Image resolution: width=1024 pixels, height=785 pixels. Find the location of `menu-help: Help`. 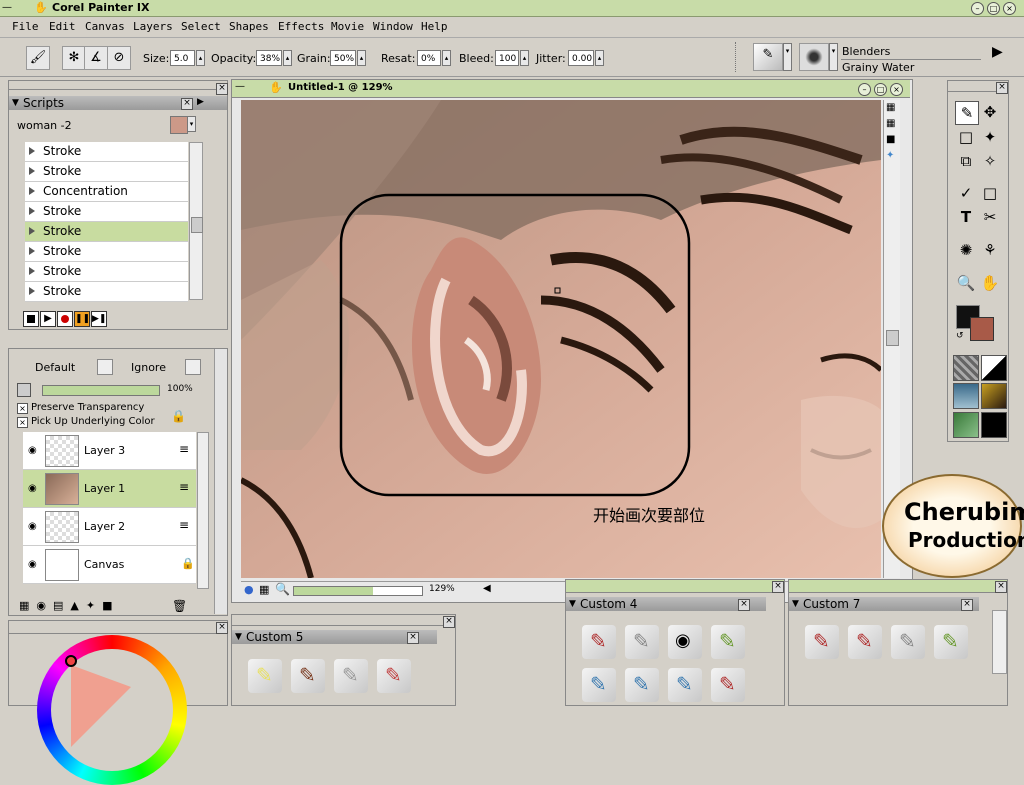

menu-help: Help is located at coordinates (434, 26).